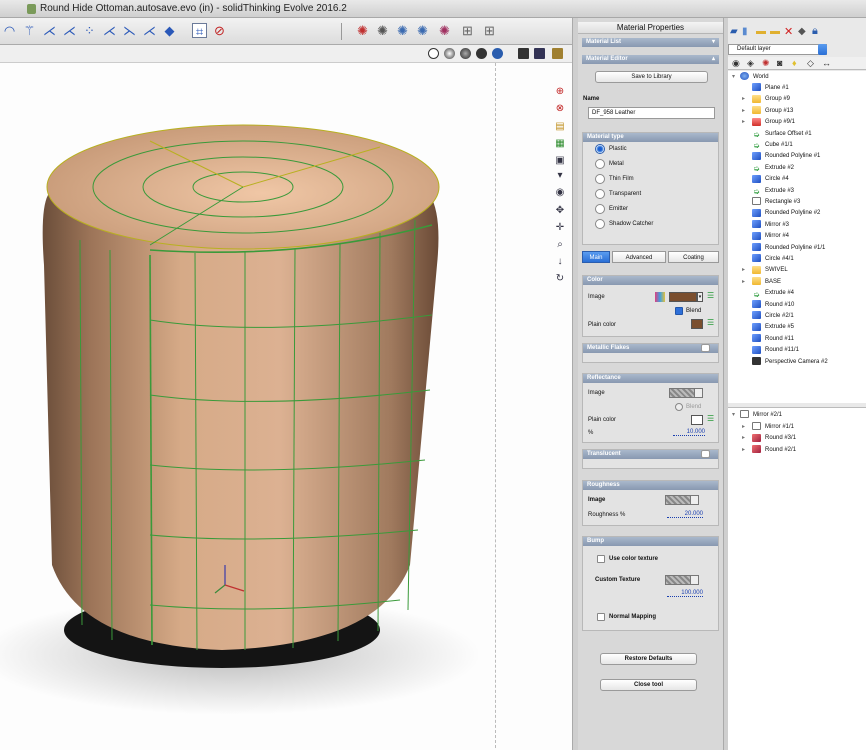  Describe the element at coordinates (750, 63) in the screenshot. I see `layer-filter-icon: ◈` at that location.